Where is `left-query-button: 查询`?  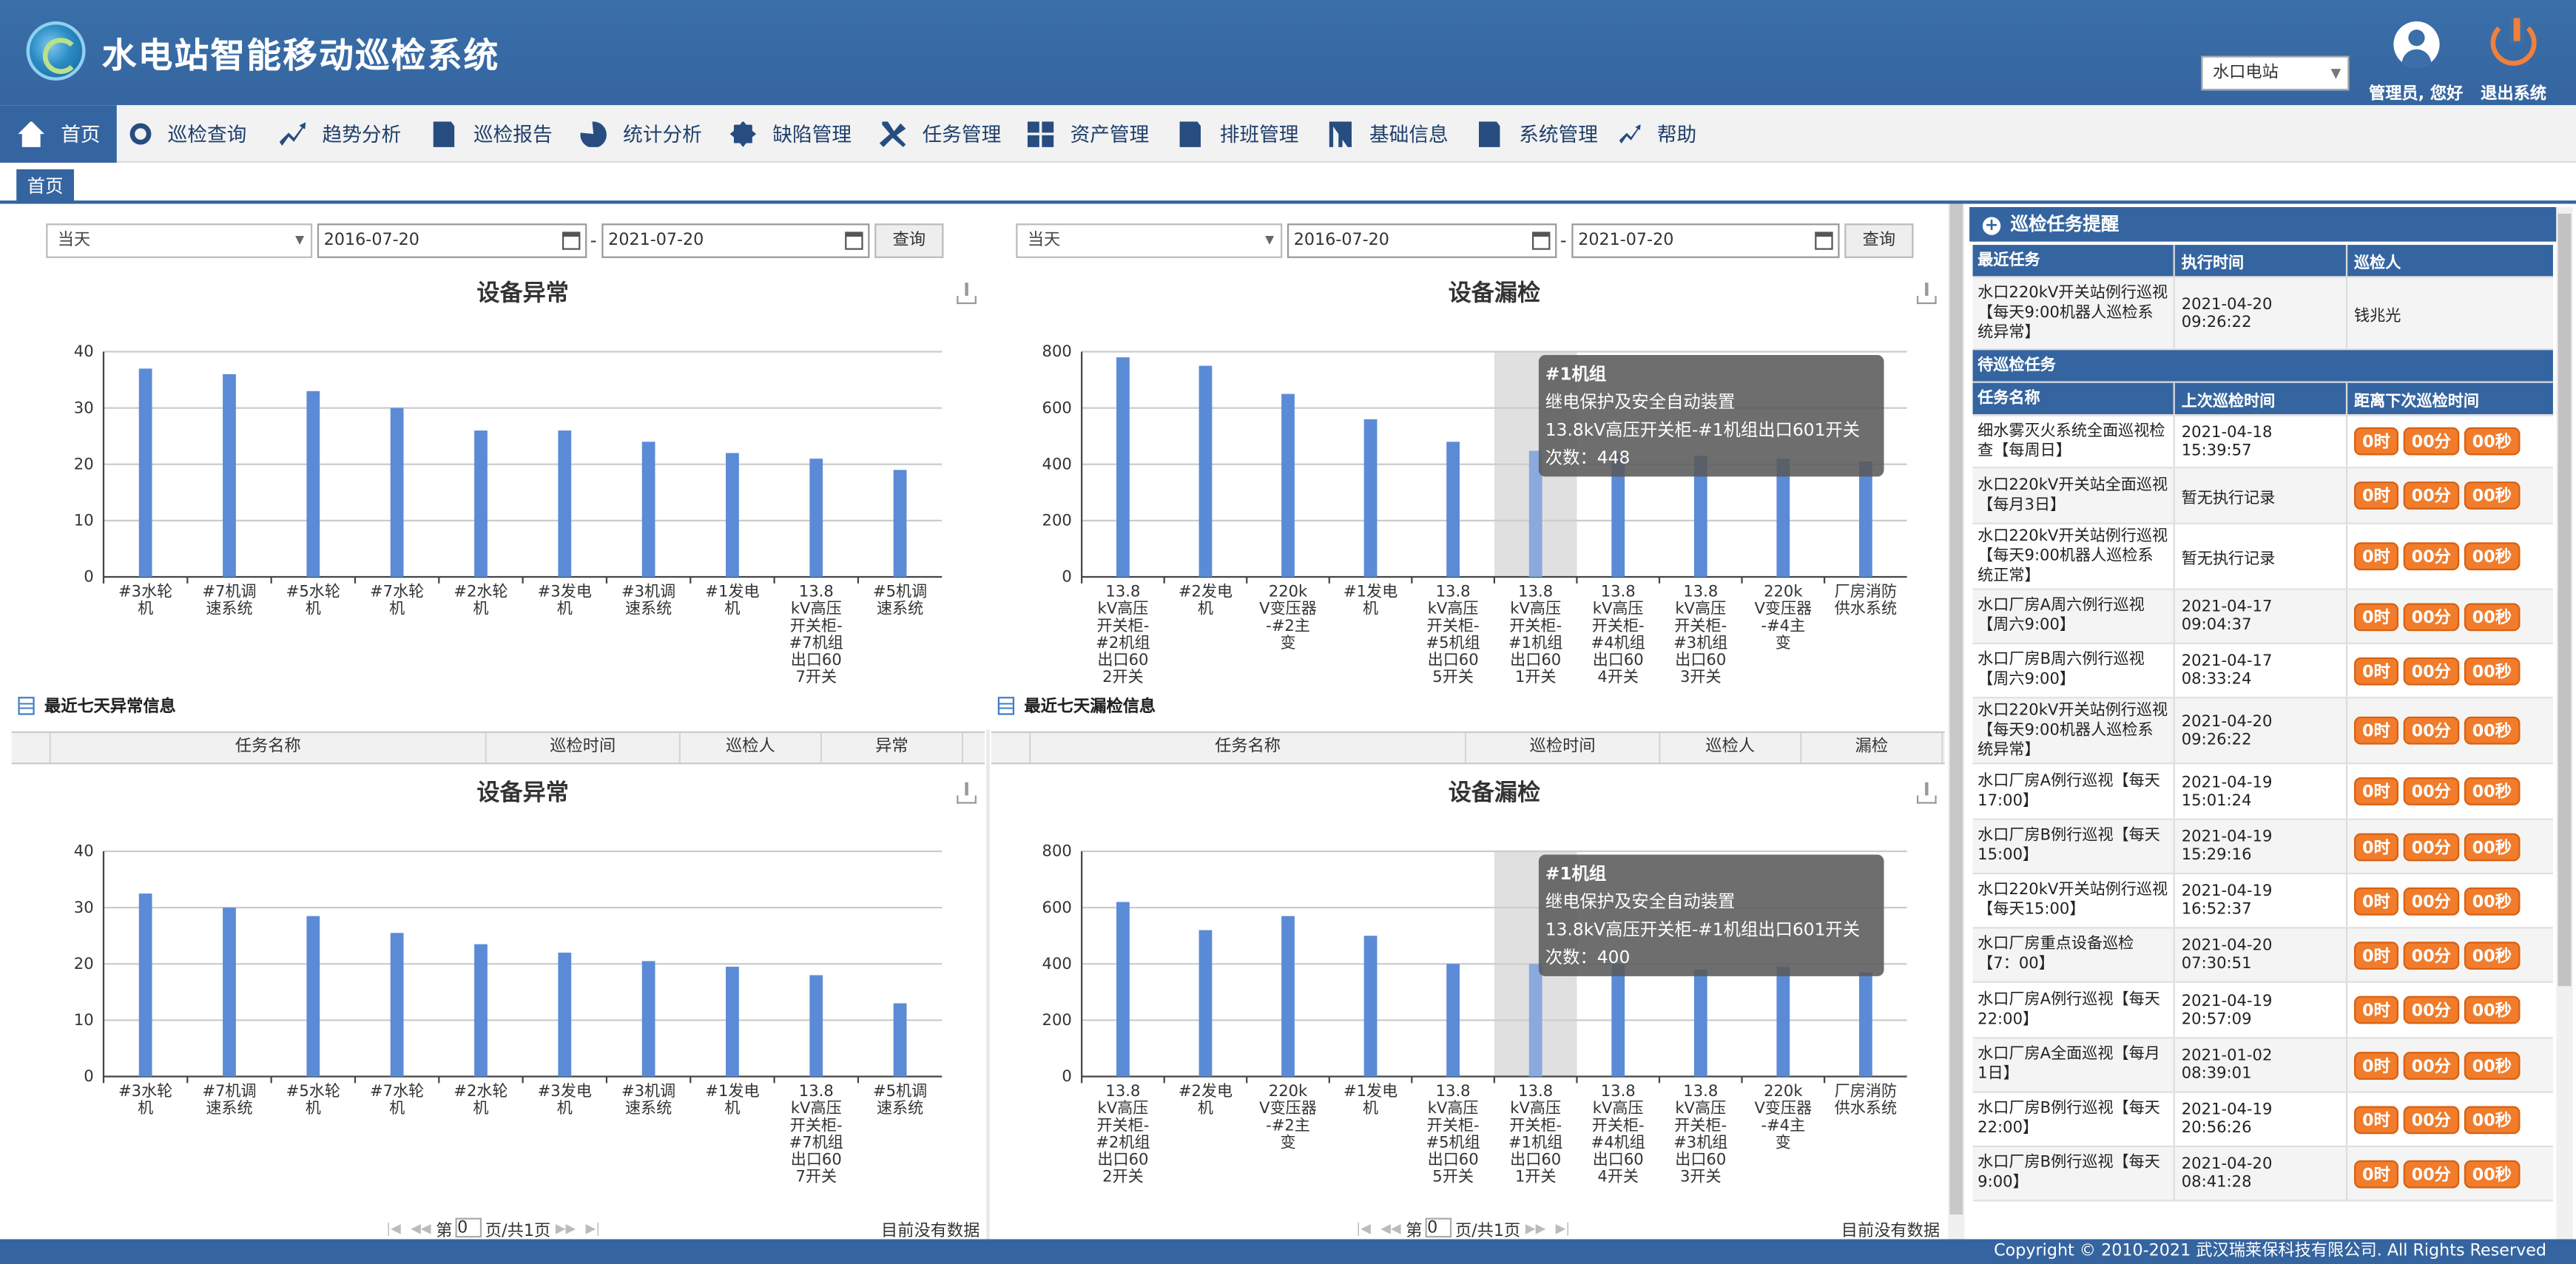 left-query-button: 查询 is located at coordinates (909, 240).